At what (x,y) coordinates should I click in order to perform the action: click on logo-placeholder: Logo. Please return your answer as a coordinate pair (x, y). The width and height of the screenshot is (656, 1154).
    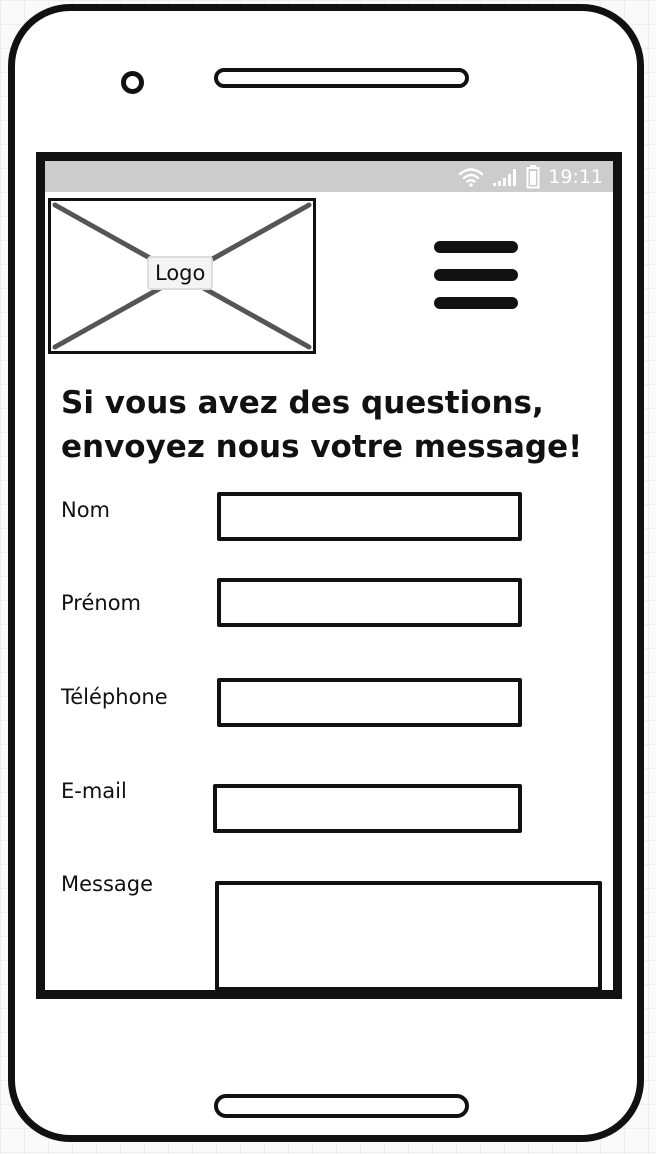
    Looking at the image, I should click on (182, 276).